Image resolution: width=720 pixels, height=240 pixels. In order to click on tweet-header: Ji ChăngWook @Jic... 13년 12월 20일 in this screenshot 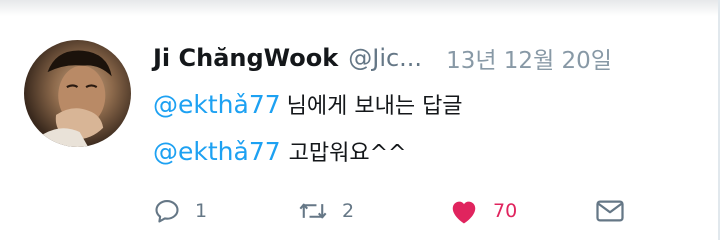, I will do `click(382, 58)`.